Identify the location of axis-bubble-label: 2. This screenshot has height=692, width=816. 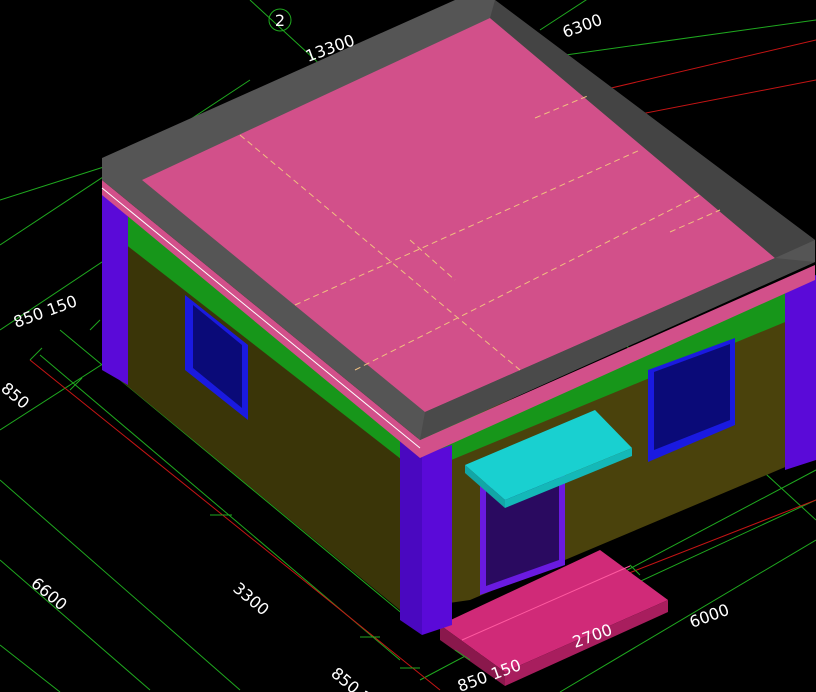
(280, 20).